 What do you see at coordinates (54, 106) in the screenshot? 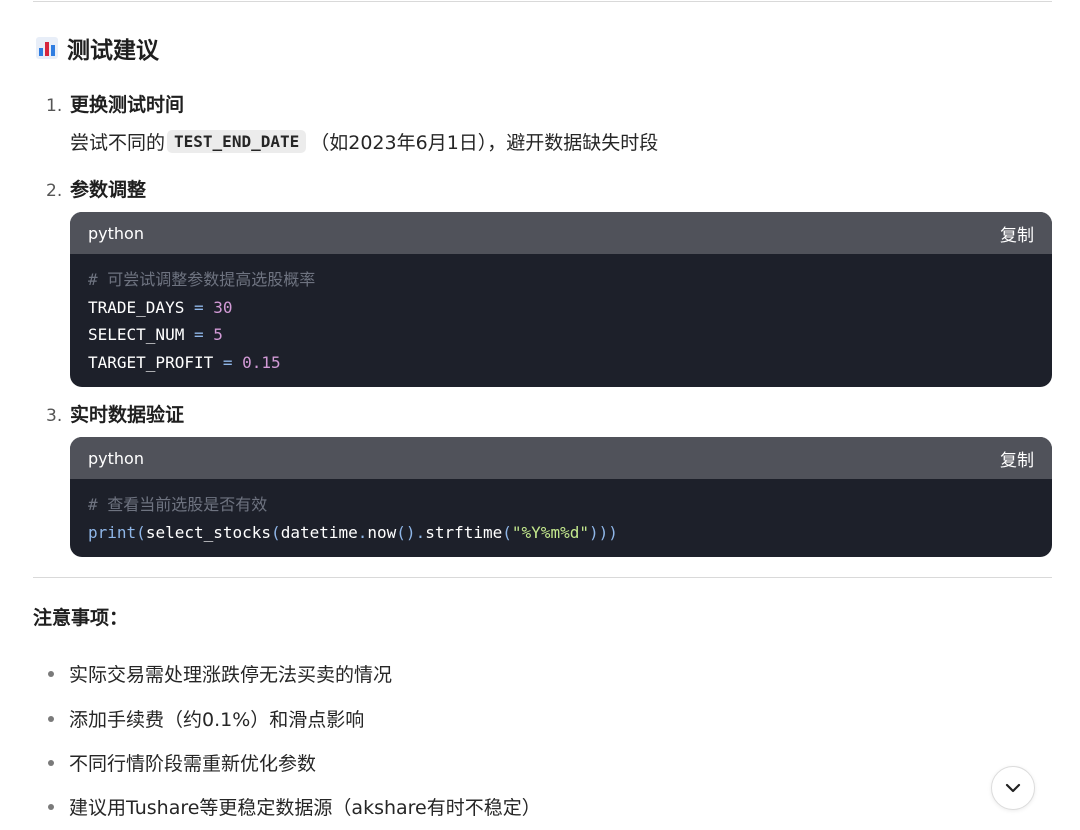
I see `list-number: 1.` at bounding box center [54, 106].